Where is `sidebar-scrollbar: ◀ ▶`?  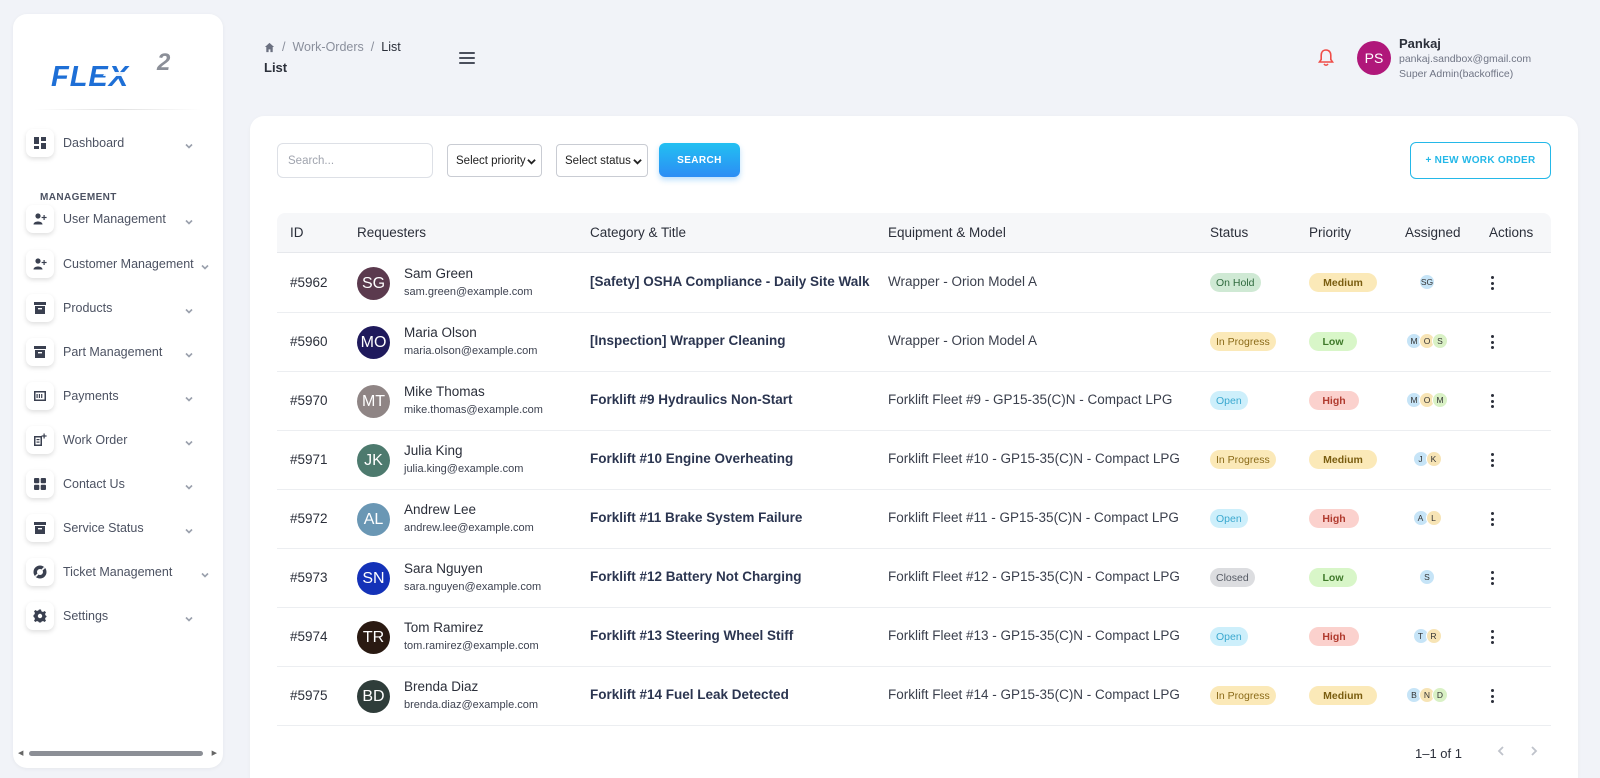
sidebar-scrollbar: ◀ ▶ is located at coordinates (117, 753).